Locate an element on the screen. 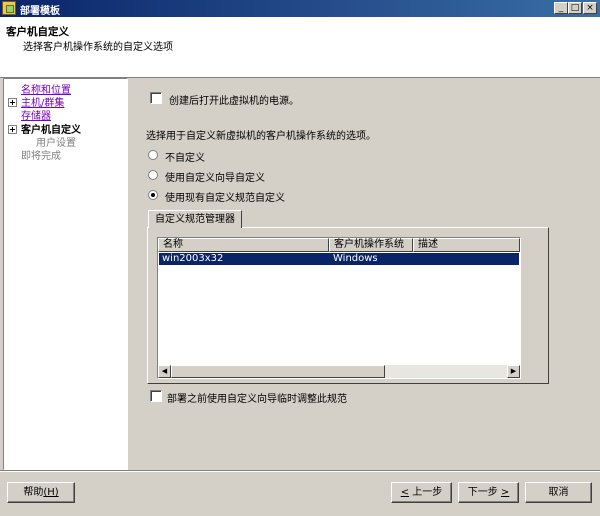 This screenshot has width=600, height=516. scroll-right-icon: ▶ is located at coordinates (513, 371).